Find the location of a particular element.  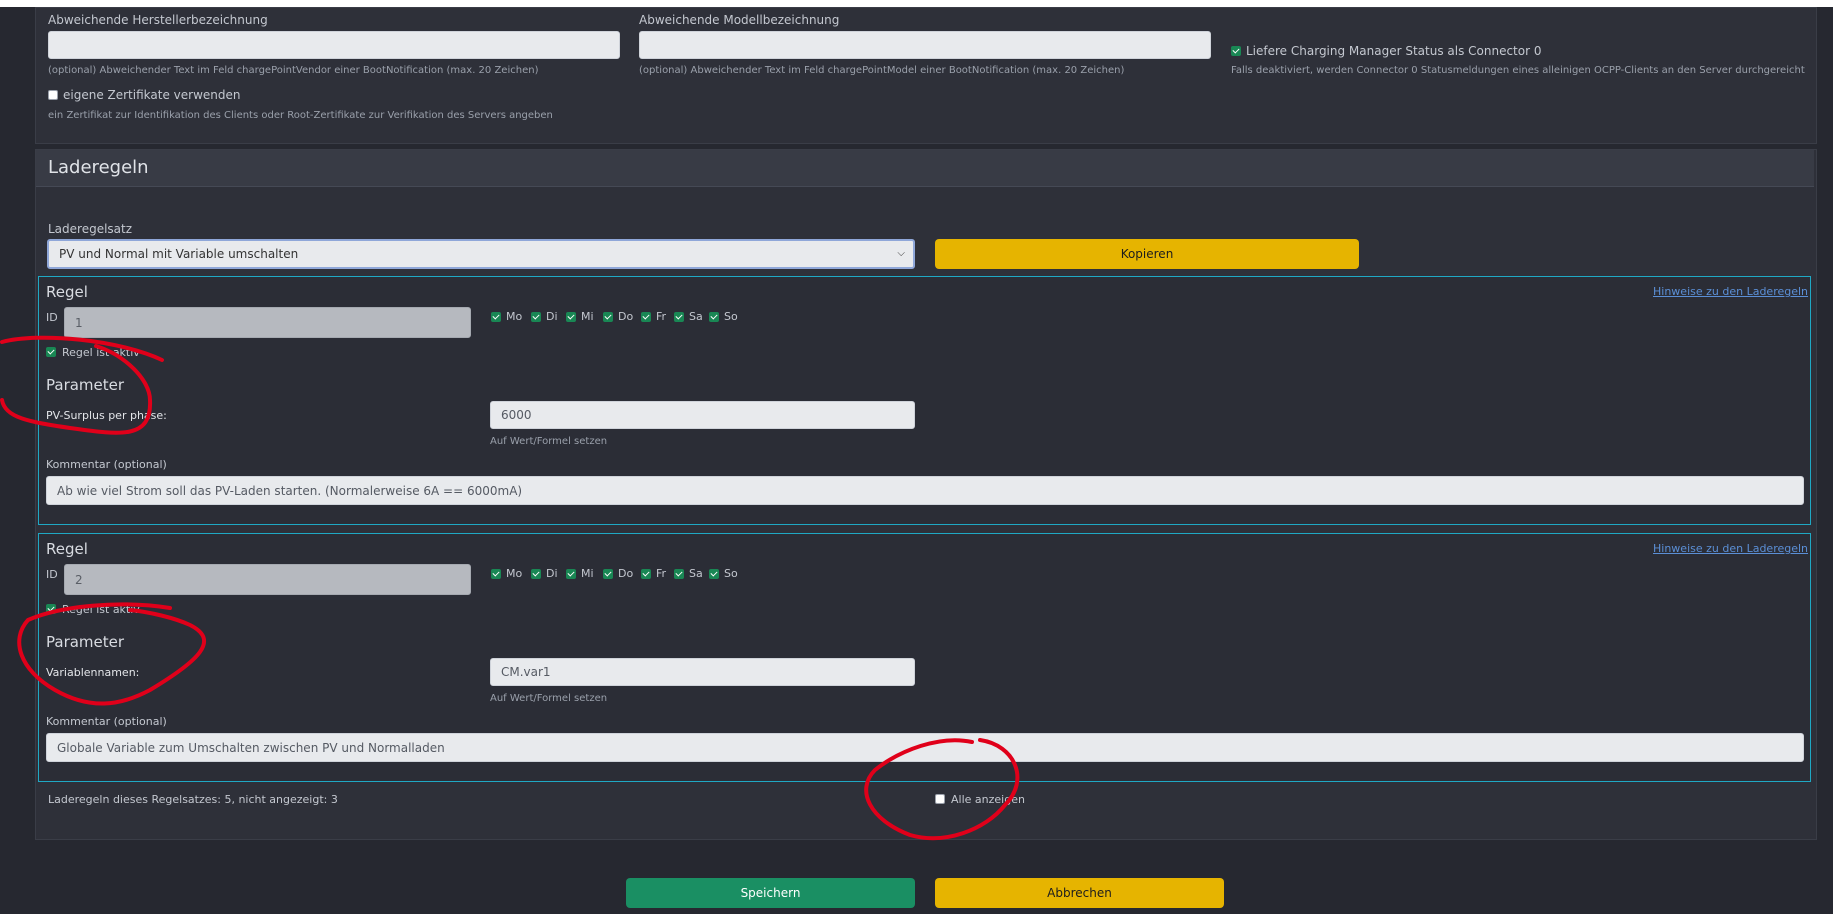

param-label: Variablennamen: is located at coordinates (93, 672).